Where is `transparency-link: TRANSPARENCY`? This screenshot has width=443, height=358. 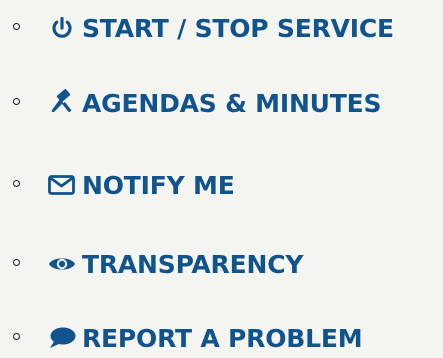 transparency-link: TRANSPARENCY is located at coordinates (174, 264).